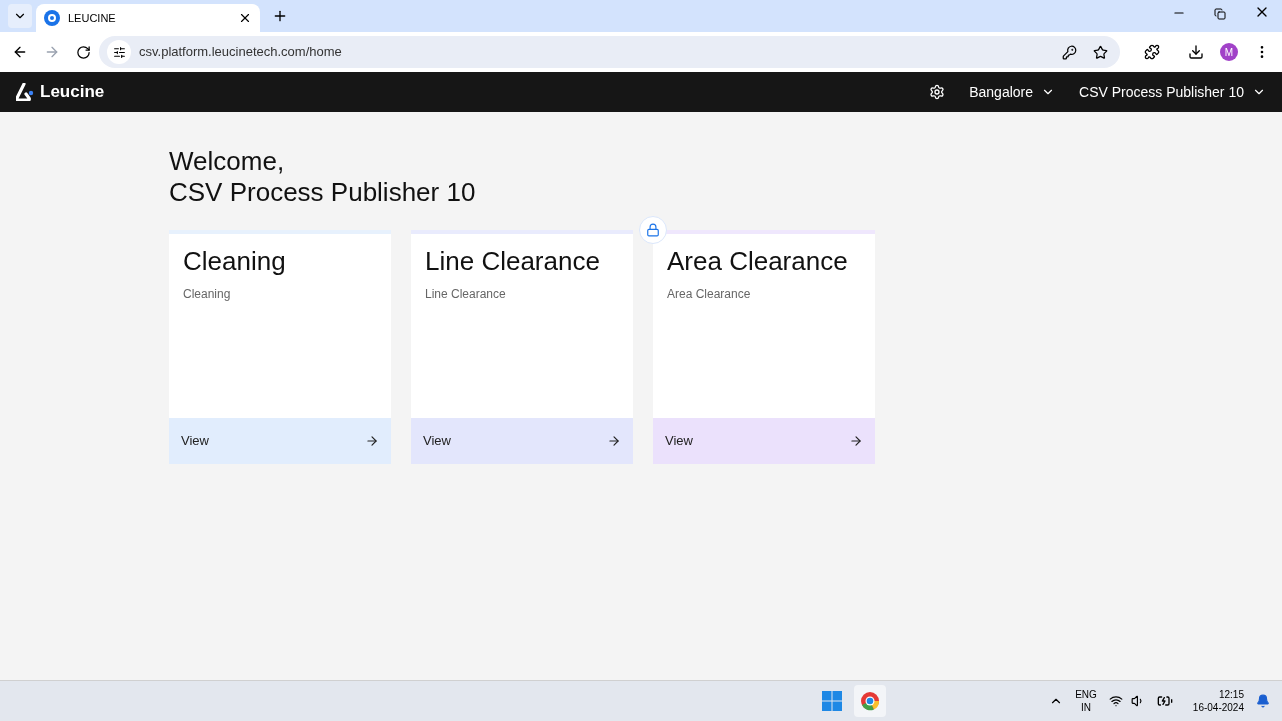  I want to click on extensions-icon, so click(1152, 52).